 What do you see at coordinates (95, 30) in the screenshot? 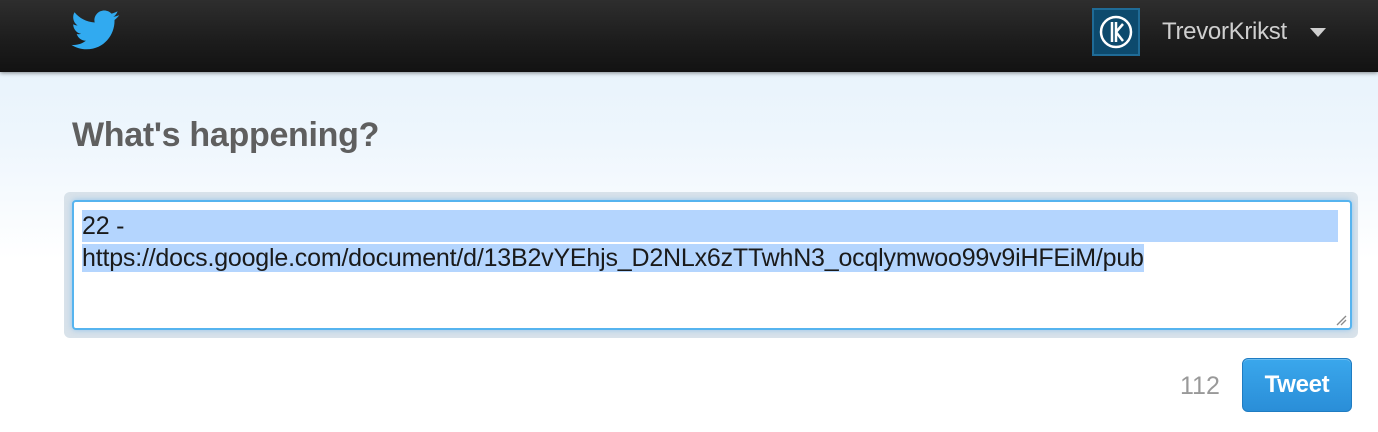
I see `twitter-bird-icon` at bounding box center [95, 30].